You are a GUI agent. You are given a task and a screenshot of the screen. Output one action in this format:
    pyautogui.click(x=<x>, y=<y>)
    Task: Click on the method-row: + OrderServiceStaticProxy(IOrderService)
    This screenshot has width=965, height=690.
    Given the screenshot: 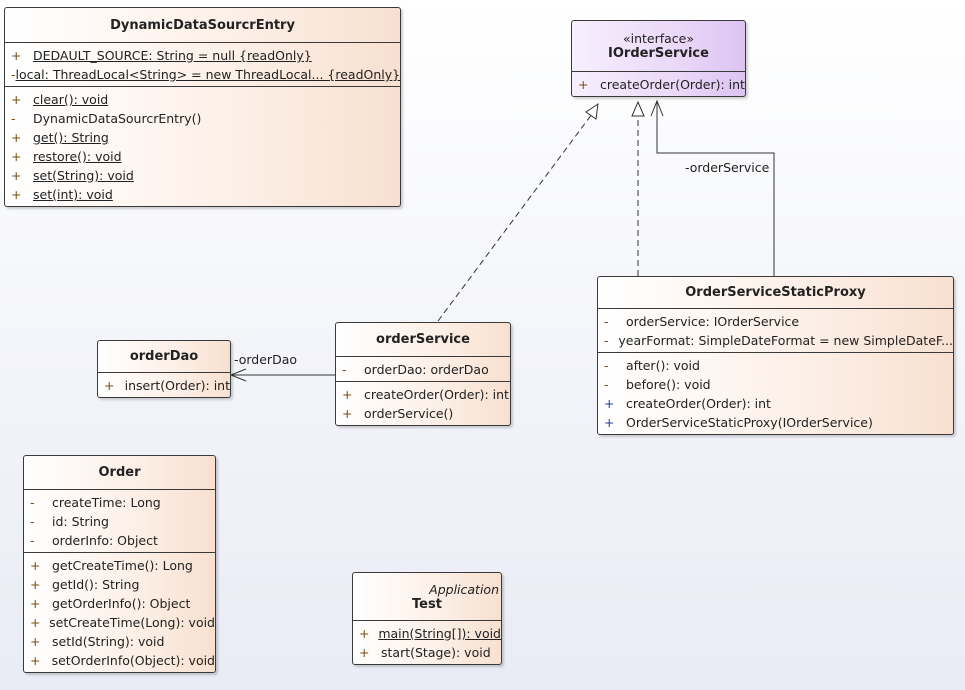 What is the action you would take?
    pyautogui.click(x=775, y=422)
    